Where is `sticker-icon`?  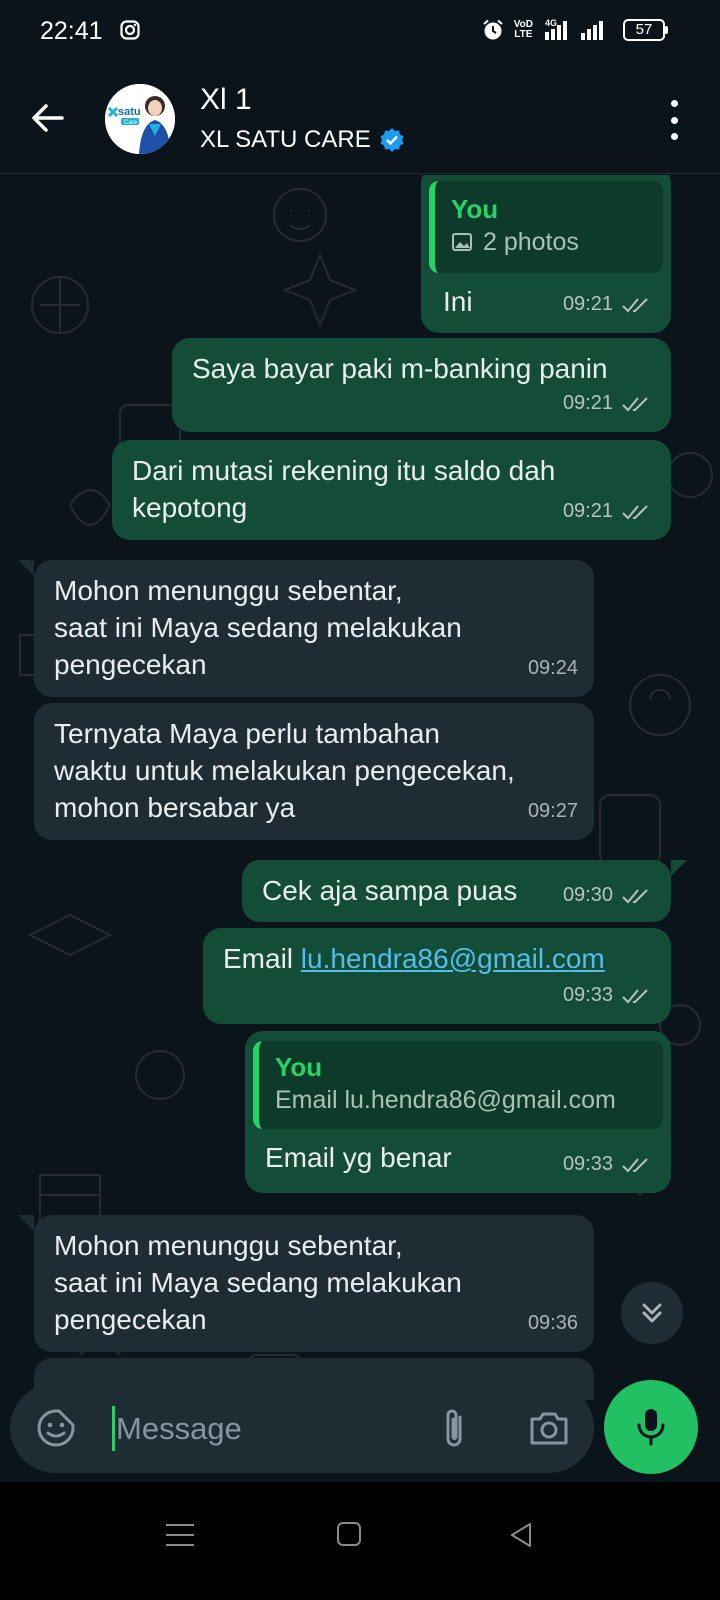 sticker-icon is located at coordinates (56, 1428).